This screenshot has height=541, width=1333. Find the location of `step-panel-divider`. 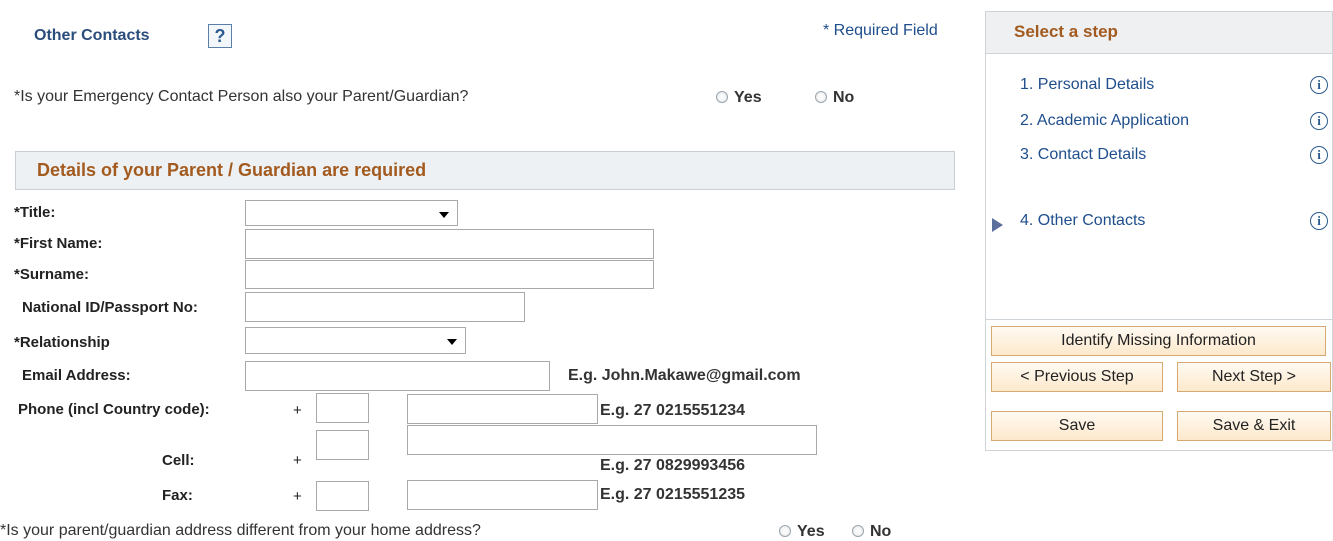

step-panel-divider is located at coordinates (1159, 319).